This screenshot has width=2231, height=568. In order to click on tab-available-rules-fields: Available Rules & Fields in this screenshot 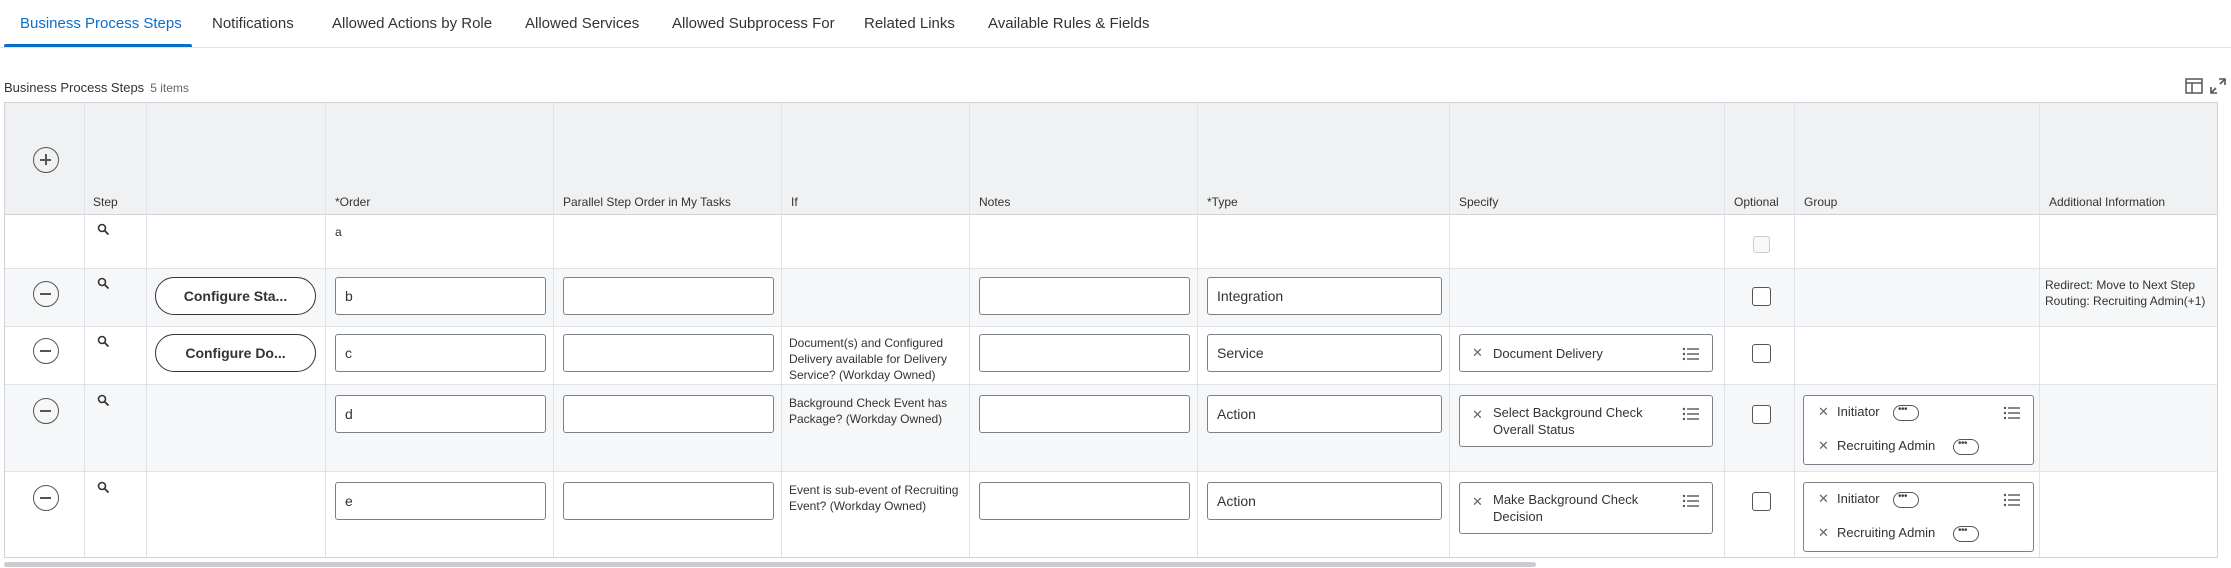, I will do `click(1068, 24)`.